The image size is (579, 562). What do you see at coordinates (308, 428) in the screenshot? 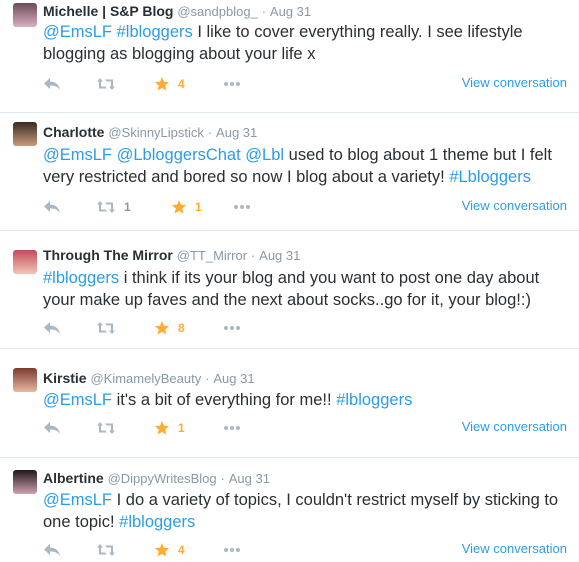
I see `tweet-actions: 1 View conversation` at bounding box center [308, 428].